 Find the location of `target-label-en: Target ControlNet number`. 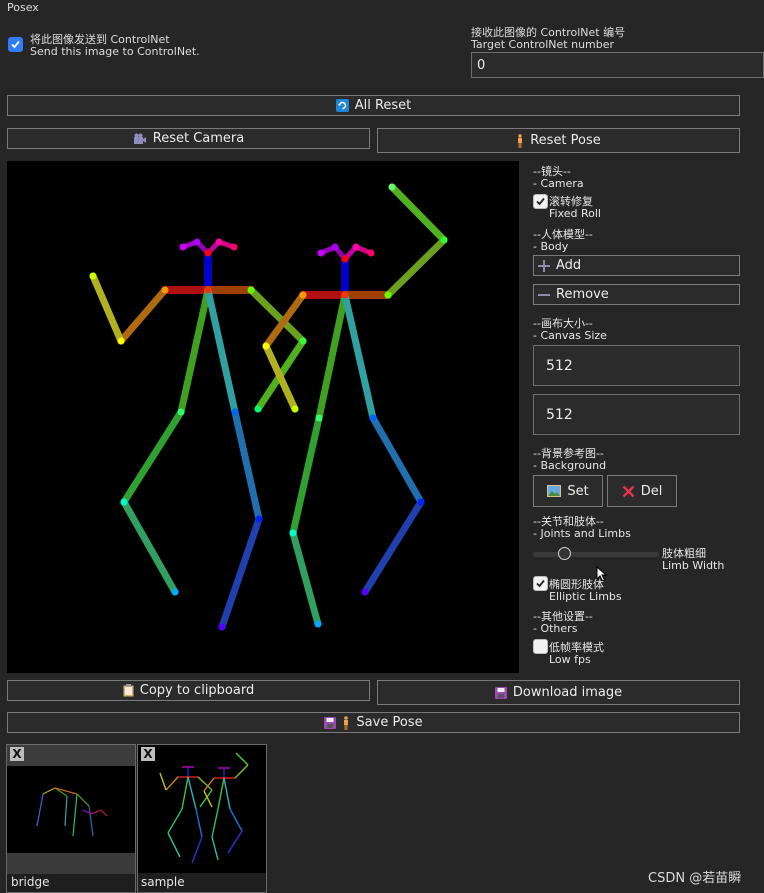

target-label-en: Target ControlNet number is located at coordinates (543, 44).